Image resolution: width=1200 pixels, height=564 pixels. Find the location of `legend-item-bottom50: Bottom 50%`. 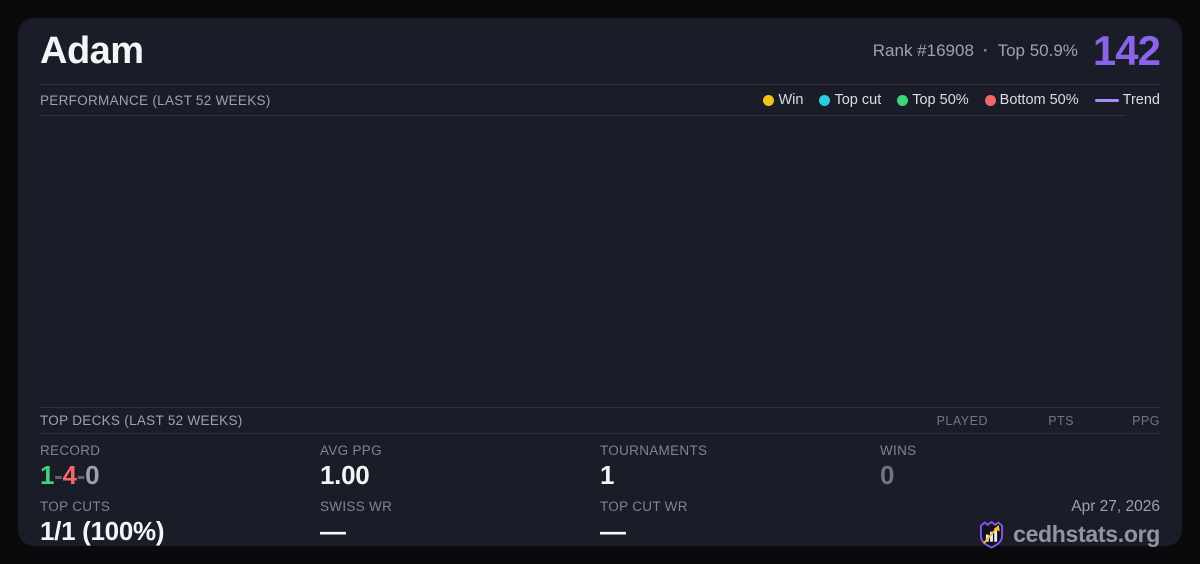

legend-item-bottom50: Bottom 50% is located at coordinates (1031, 100).